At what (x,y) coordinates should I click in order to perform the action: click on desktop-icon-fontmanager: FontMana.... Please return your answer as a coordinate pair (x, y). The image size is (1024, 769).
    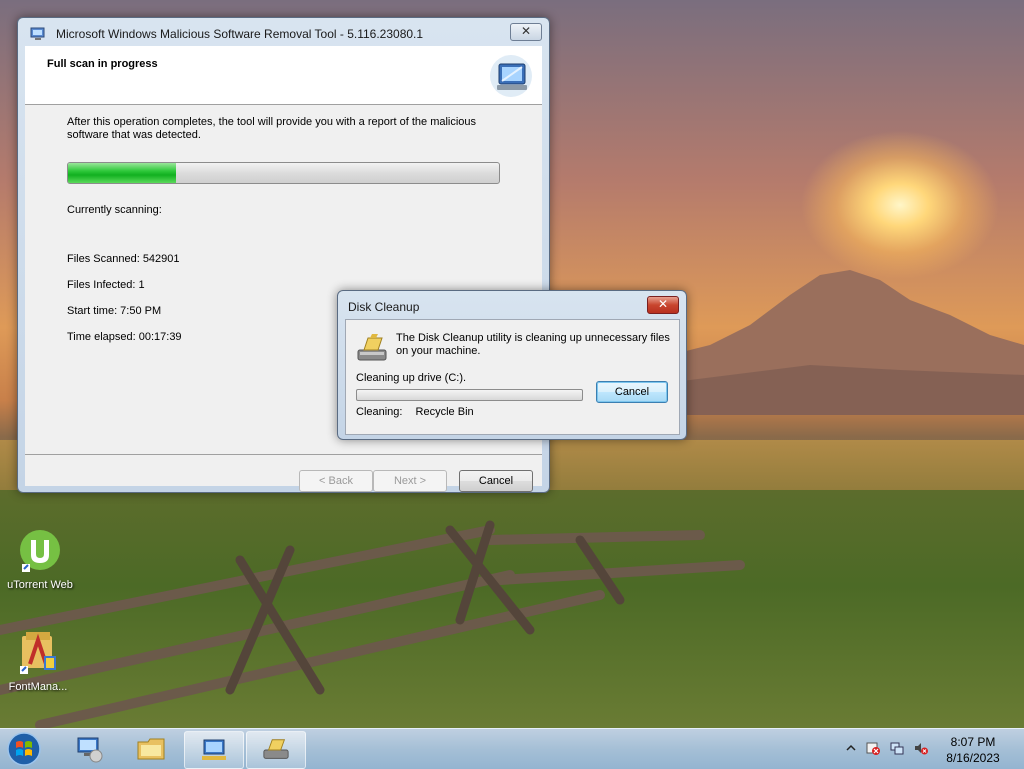
    Looking at the image, I should click on (39, 661).